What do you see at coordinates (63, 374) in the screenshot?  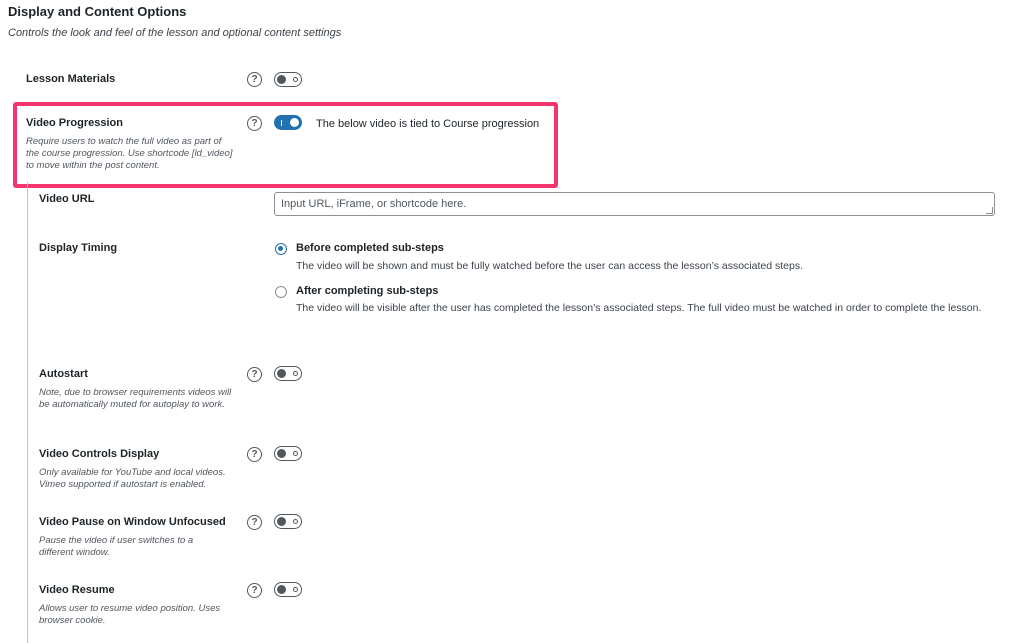 I see `autostart-label: Autostart` at bounding box center [63, 374].